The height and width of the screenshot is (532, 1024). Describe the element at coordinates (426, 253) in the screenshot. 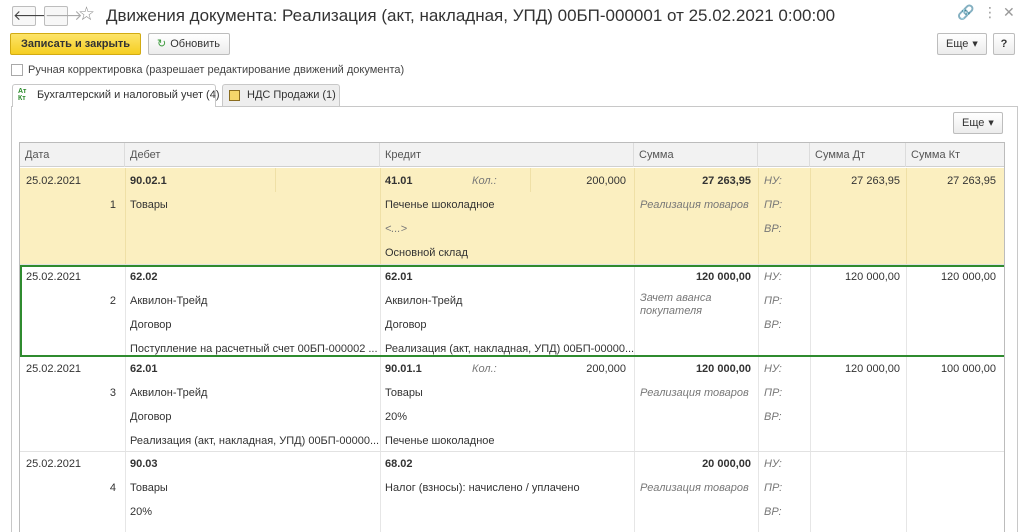

I see `credit-subconto: Основной склад` at that location.